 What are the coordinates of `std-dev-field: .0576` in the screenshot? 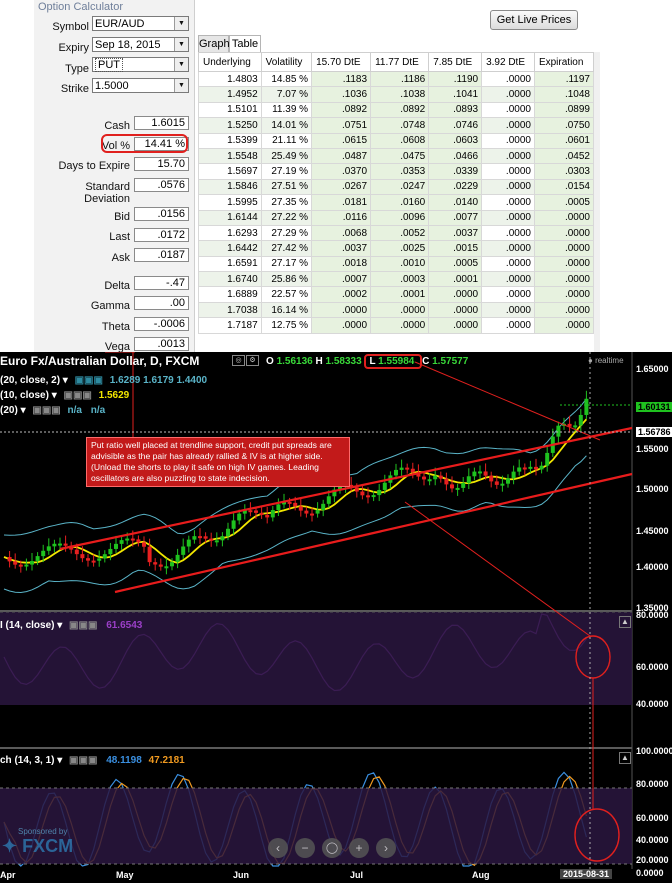 It's located at (161, 185).